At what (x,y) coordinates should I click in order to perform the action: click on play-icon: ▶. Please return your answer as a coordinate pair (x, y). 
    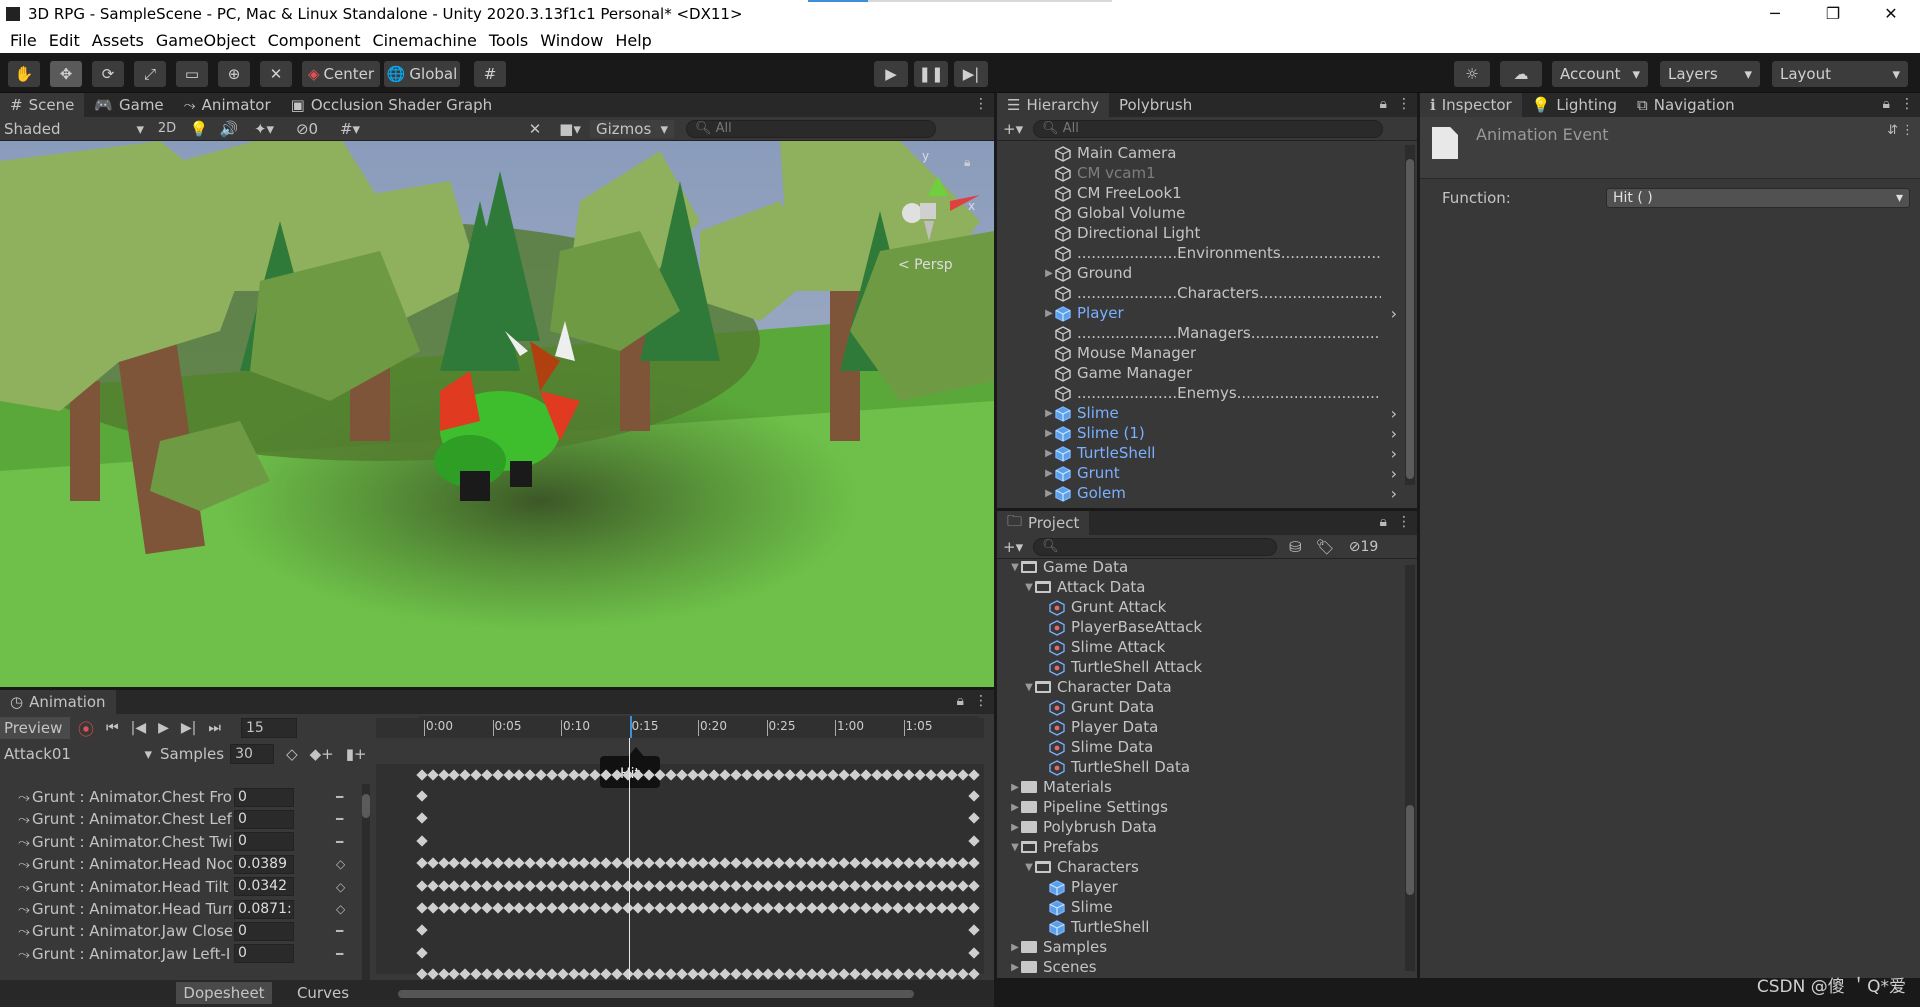
    Looking at the image, I should click on (163, 728).